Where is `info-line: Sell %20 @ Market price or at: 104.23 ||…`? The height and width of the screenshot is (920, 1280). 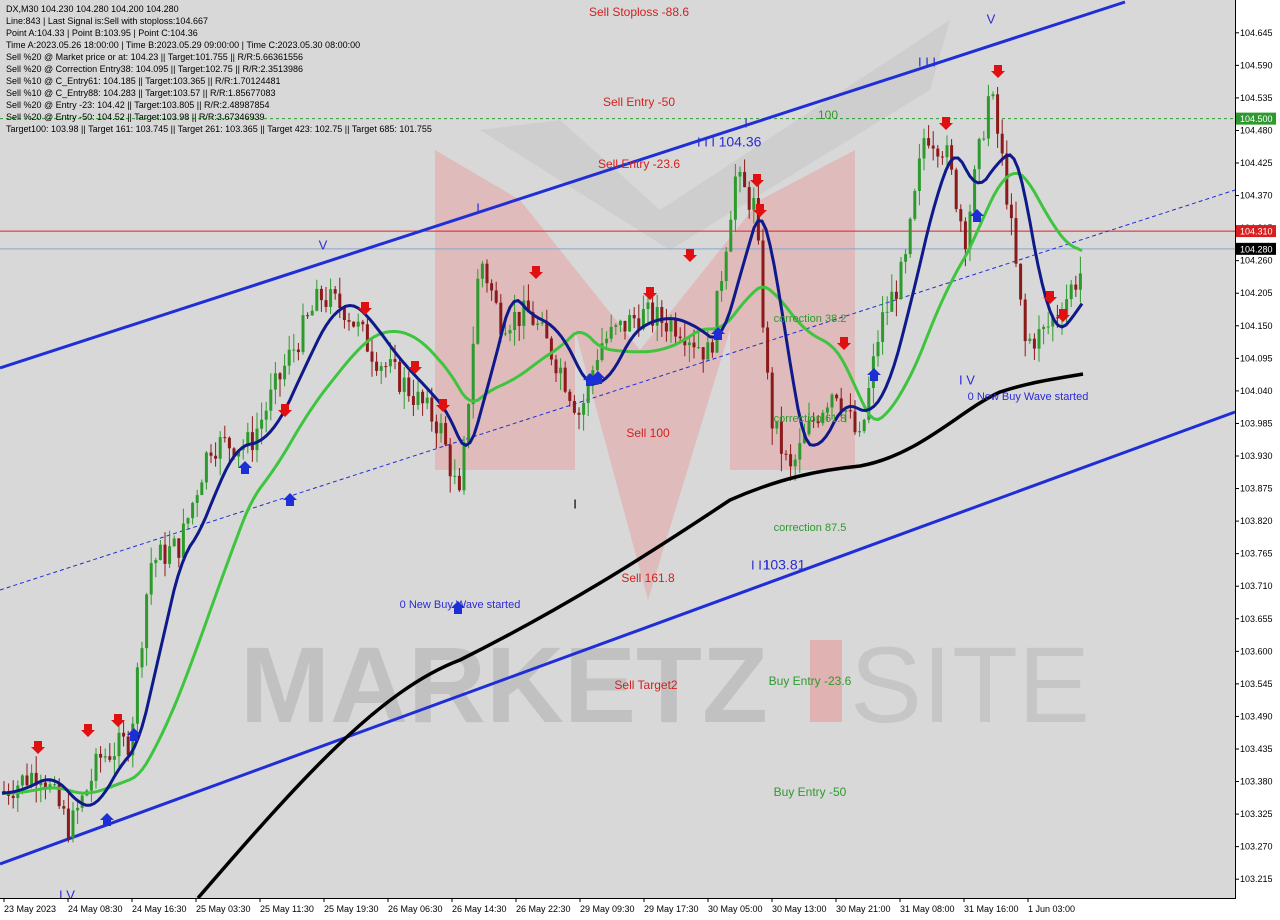
info-line: Sell %20 @ Market price or at: 104.23 ||… is located at coordinates (154, 57).